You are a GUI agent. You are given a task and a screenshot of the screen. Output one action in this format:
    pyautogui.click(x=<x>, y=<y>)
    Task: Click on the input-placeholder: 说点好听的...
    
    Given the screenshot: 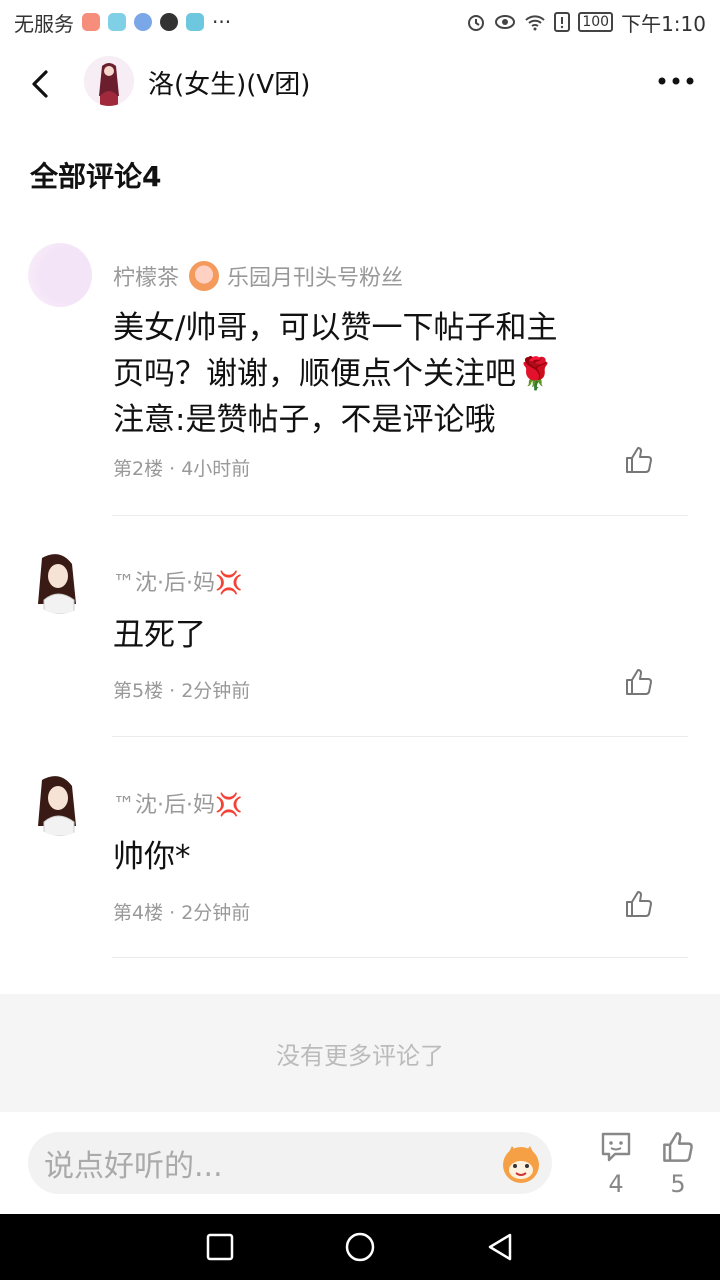 What is the action you would take?
    pyautogui.click(x=133, y=1166)
    